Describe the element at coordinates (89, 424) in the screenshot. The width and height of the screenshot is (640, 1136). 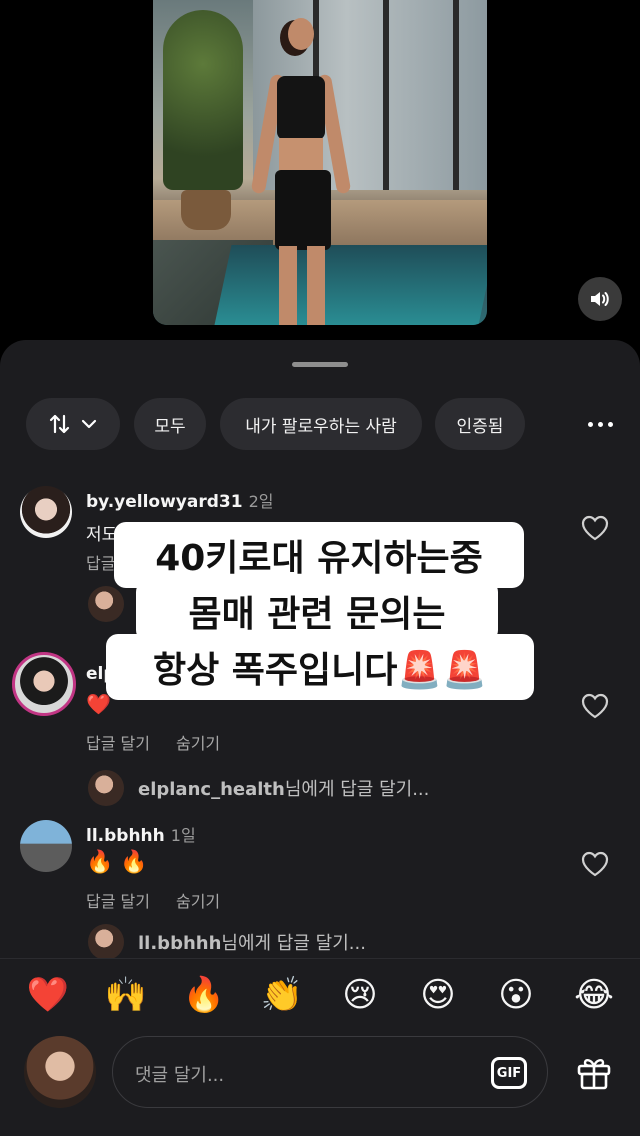
I see `chevron-down-icon` at that location.